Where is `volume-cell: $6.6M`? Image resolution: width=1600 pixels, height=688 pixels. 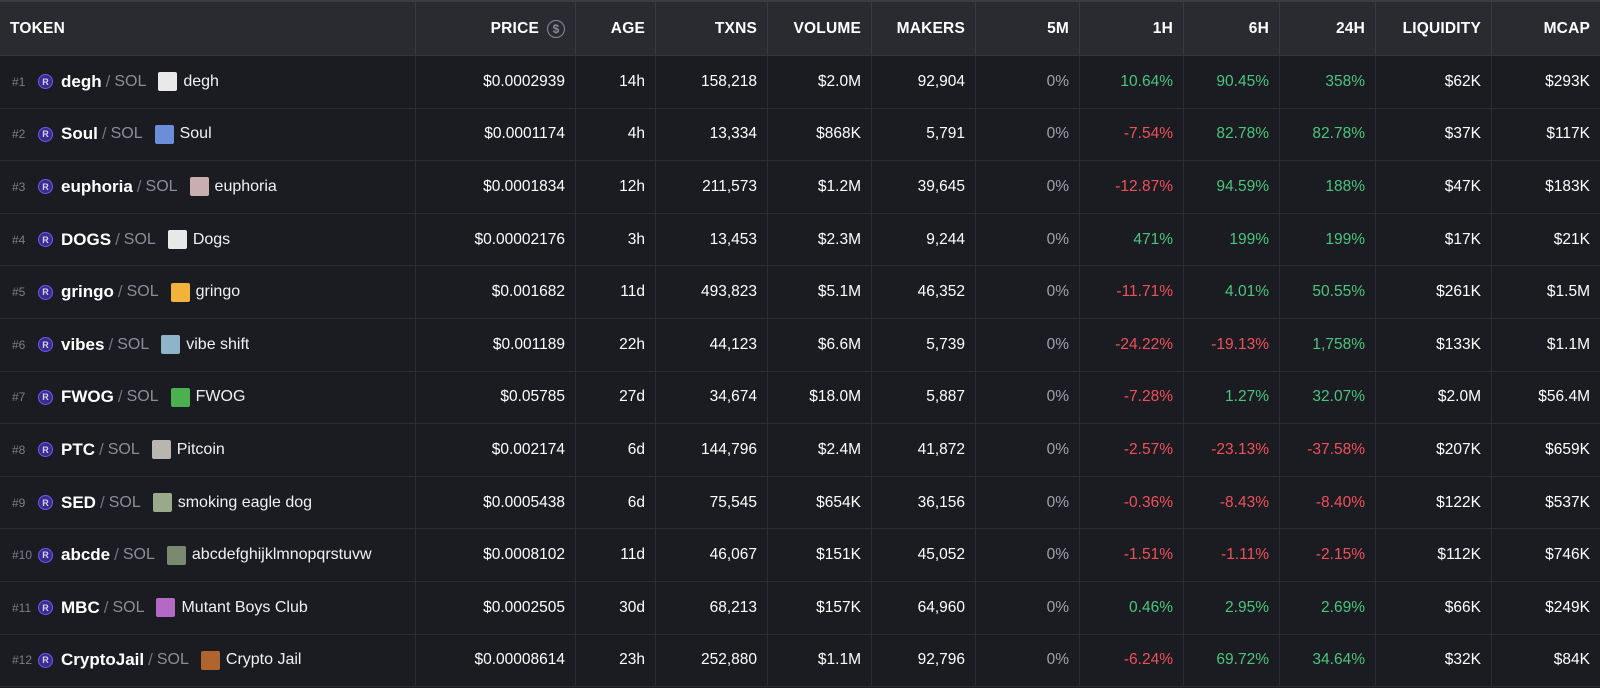
volume-cell: $6.6M is located at coordinates (820, 344).